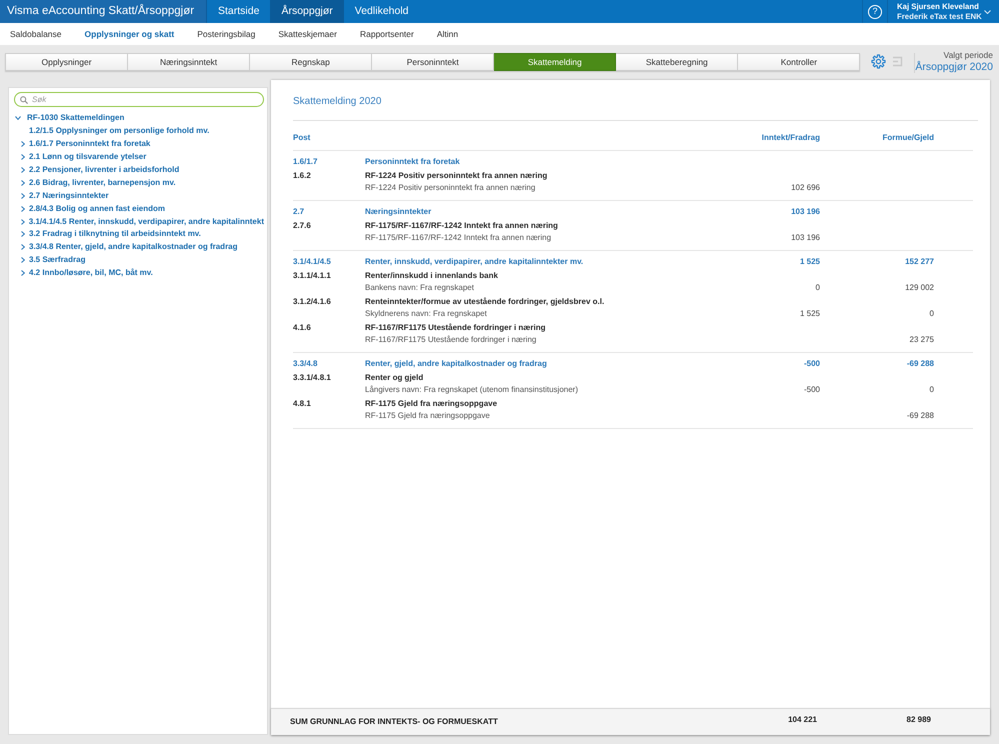  I want to click on item-title: RF-1175/RF-1167/RF-1242 Inntekt fra annen næring, so click(461, 226).